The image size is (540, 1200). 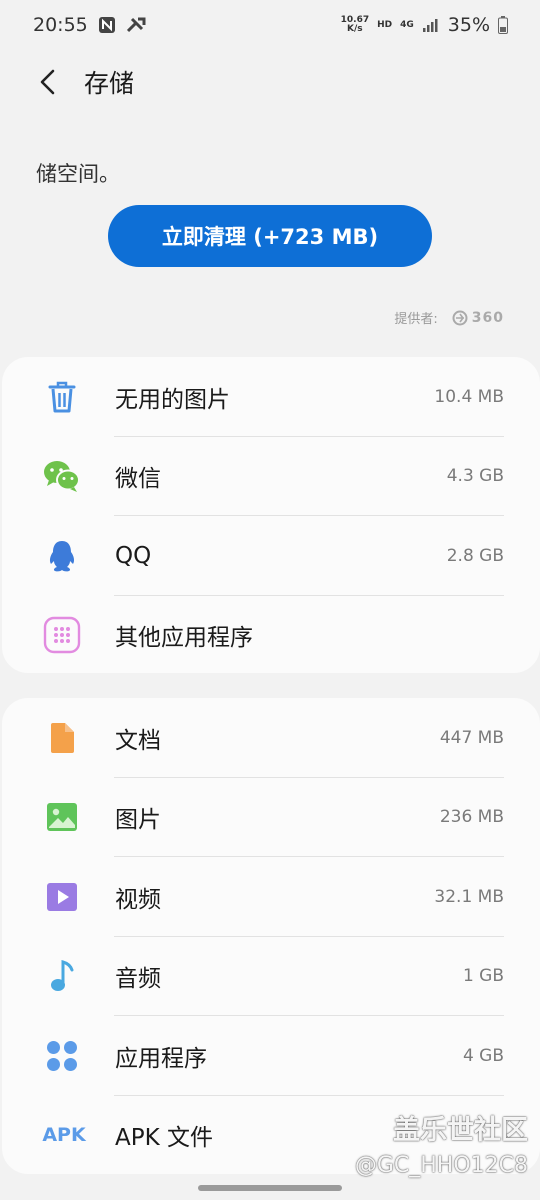 I want to click on watermark: 盖乐世社区 @GC_HHO12C8, so click(x=441, y=1143).